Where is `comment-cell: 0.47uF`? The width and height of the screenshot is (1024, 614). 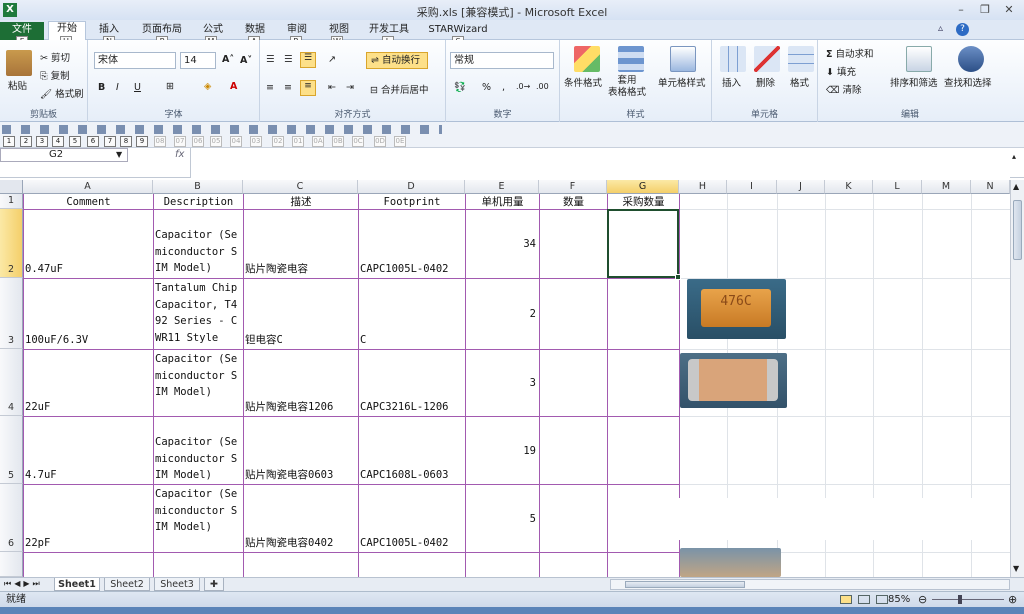
comment-cell: 0.47uF is located at coordinates (88, 244).